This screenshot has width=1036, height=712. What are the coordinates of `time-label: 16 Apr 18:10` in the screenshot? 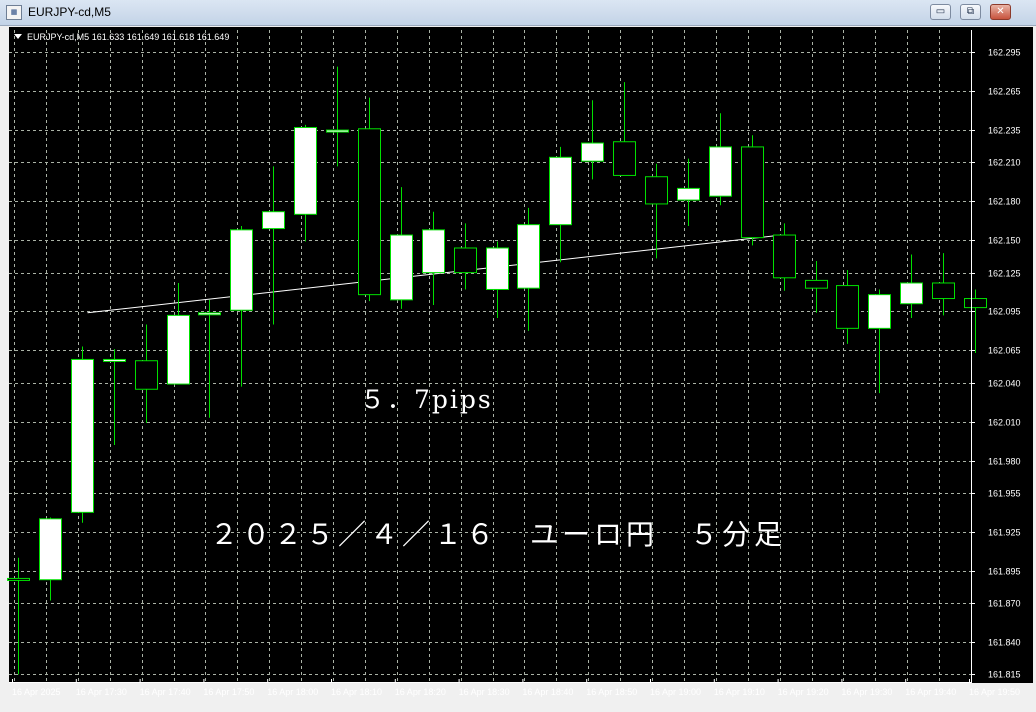 It's located at (356, 692).